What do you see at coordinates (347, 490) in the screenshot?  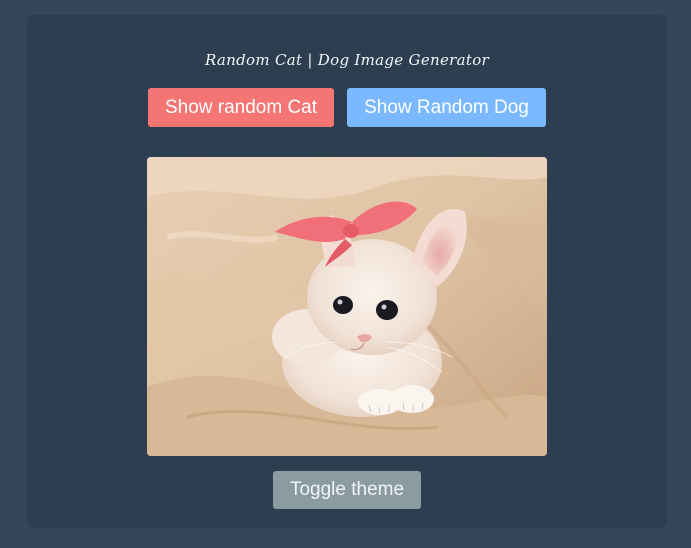 I see `toggle-theme-button: Toggle theme` at bounding box center [347, 490].